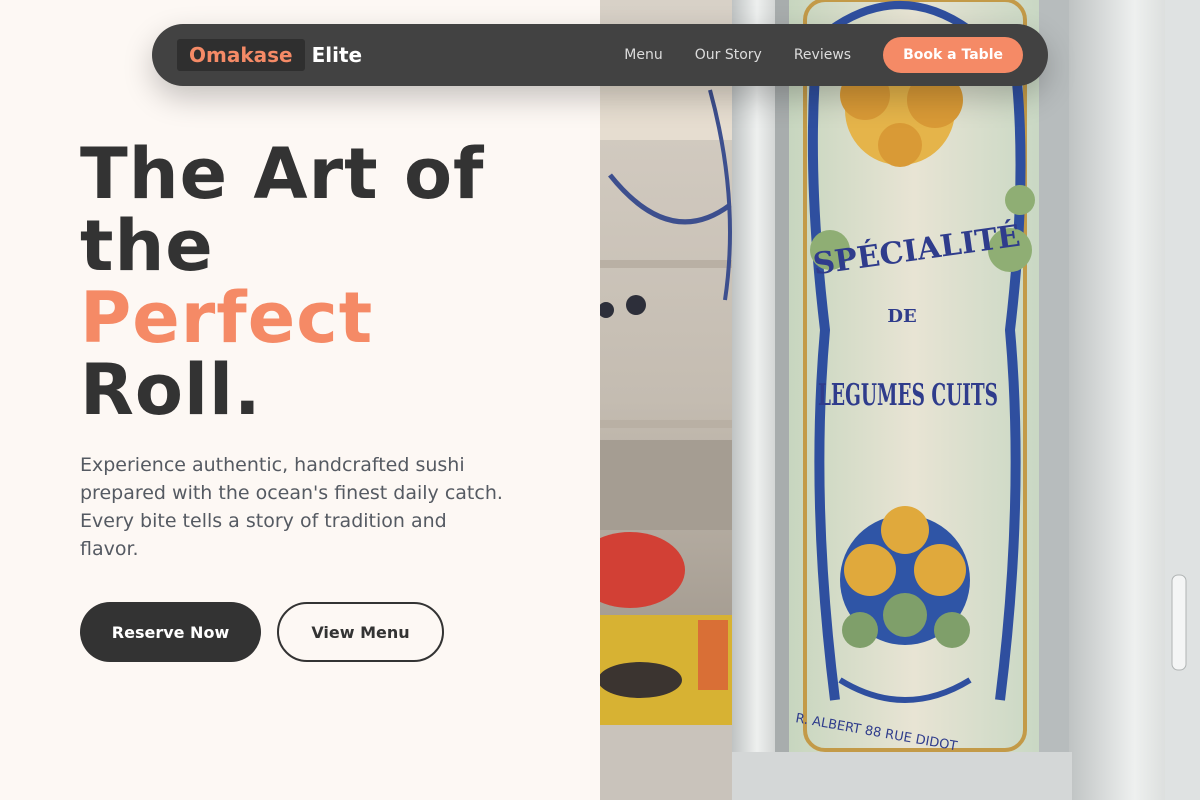  I want to click on brand-name-accent: Omakase, so click(241, 55).